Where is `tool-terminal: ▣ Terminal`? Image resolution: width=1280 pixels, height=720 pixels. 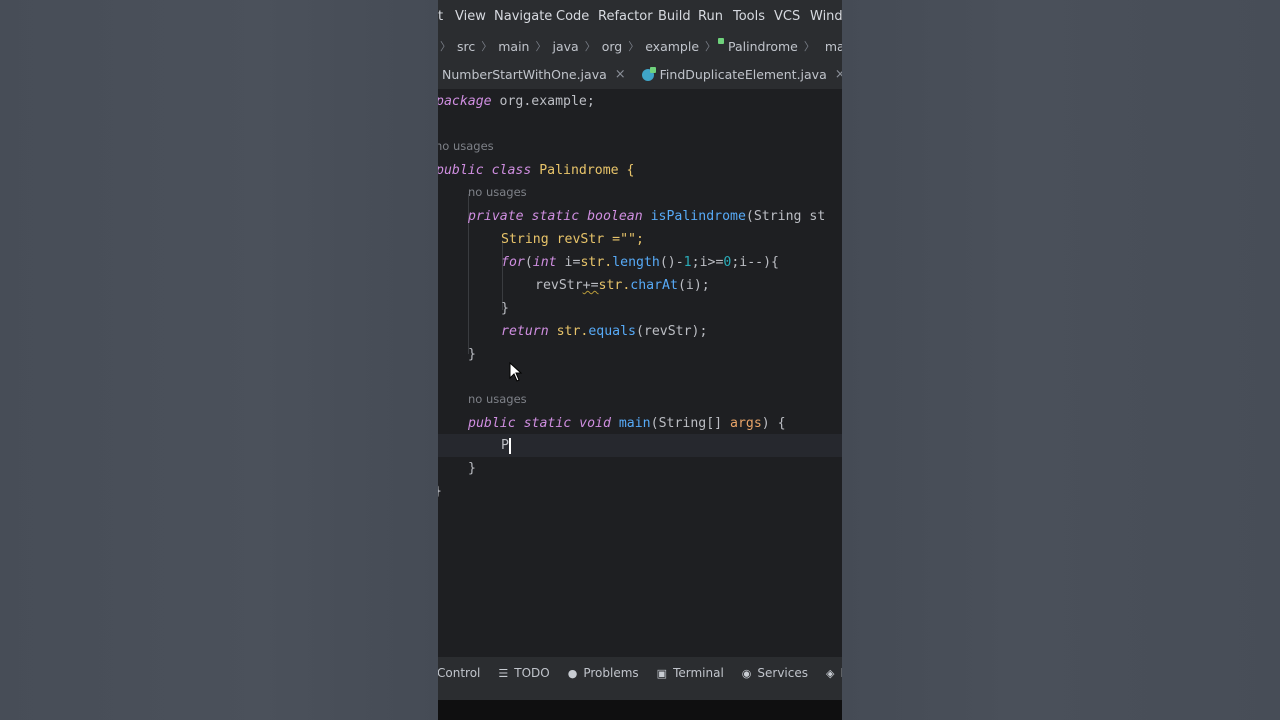
tool-terminal: ▣ Terminal is located at coordinates (690, 673).